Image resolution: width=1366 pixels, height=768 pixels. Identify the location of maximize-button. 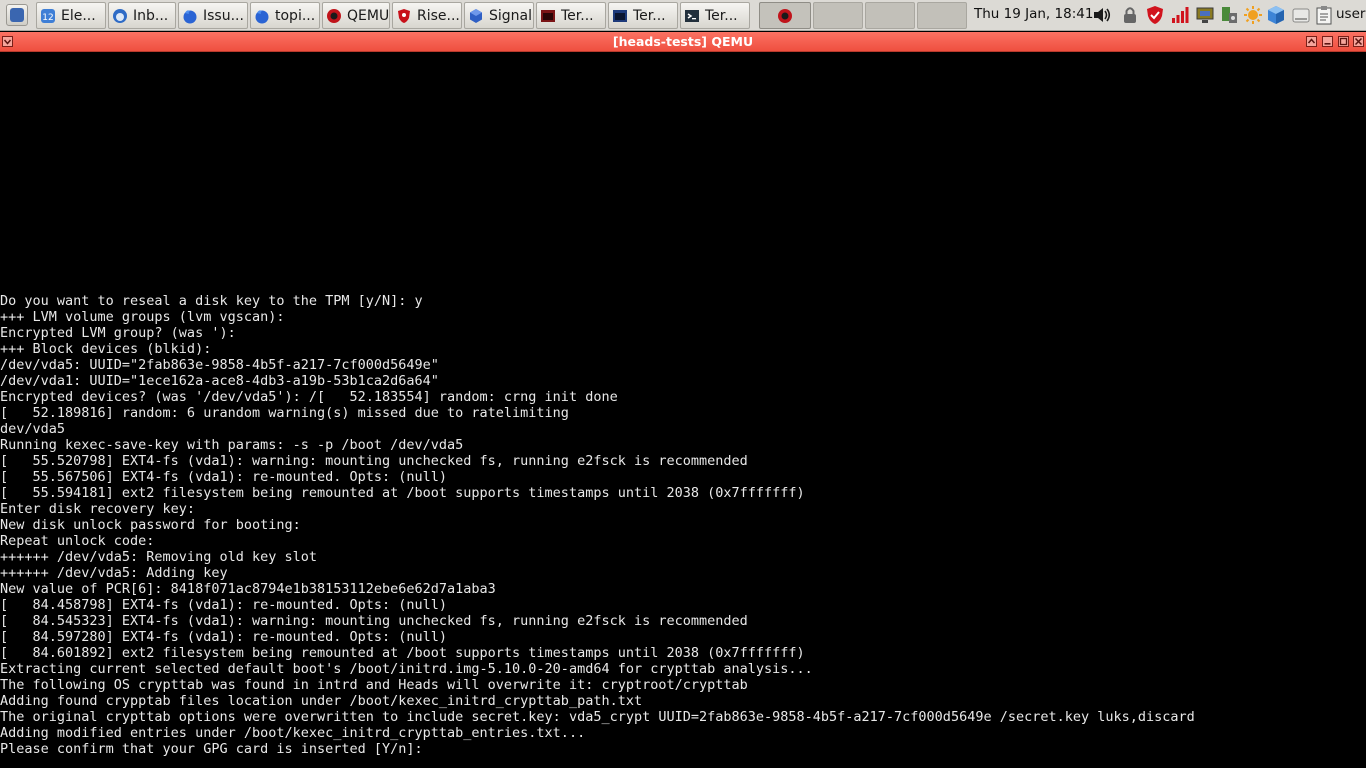
(1343, 41).